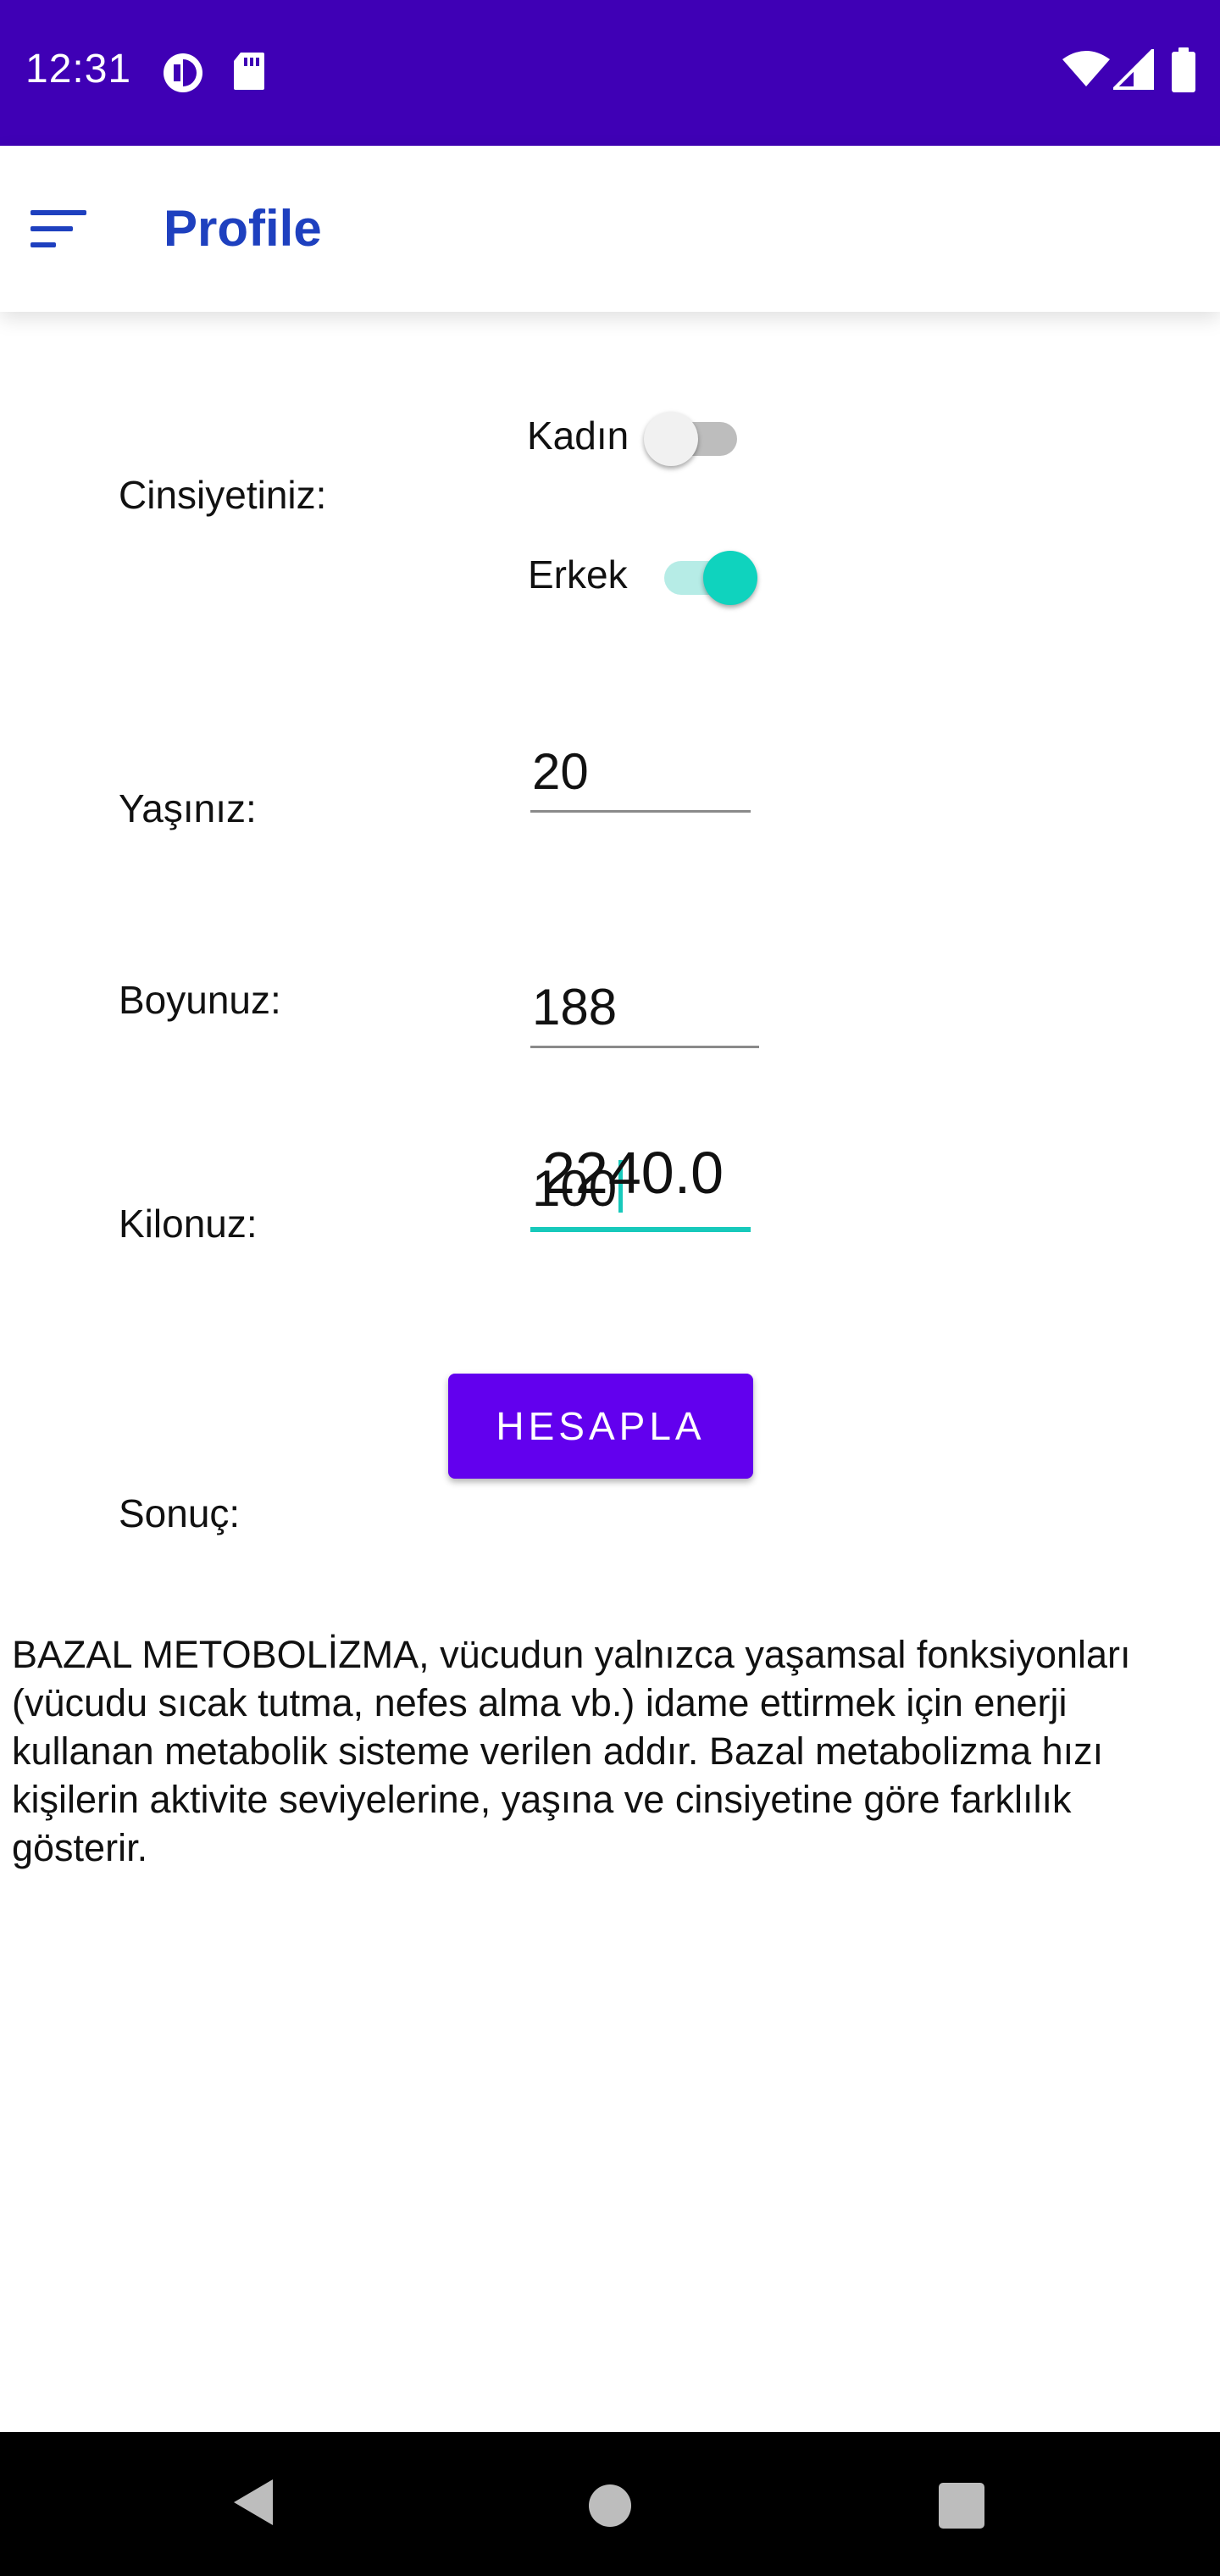  What do you see at coordinates (188, 1224) in the screenshot?
I see `weight-label: Kilonuz:` at bounding box center [188, 1224].